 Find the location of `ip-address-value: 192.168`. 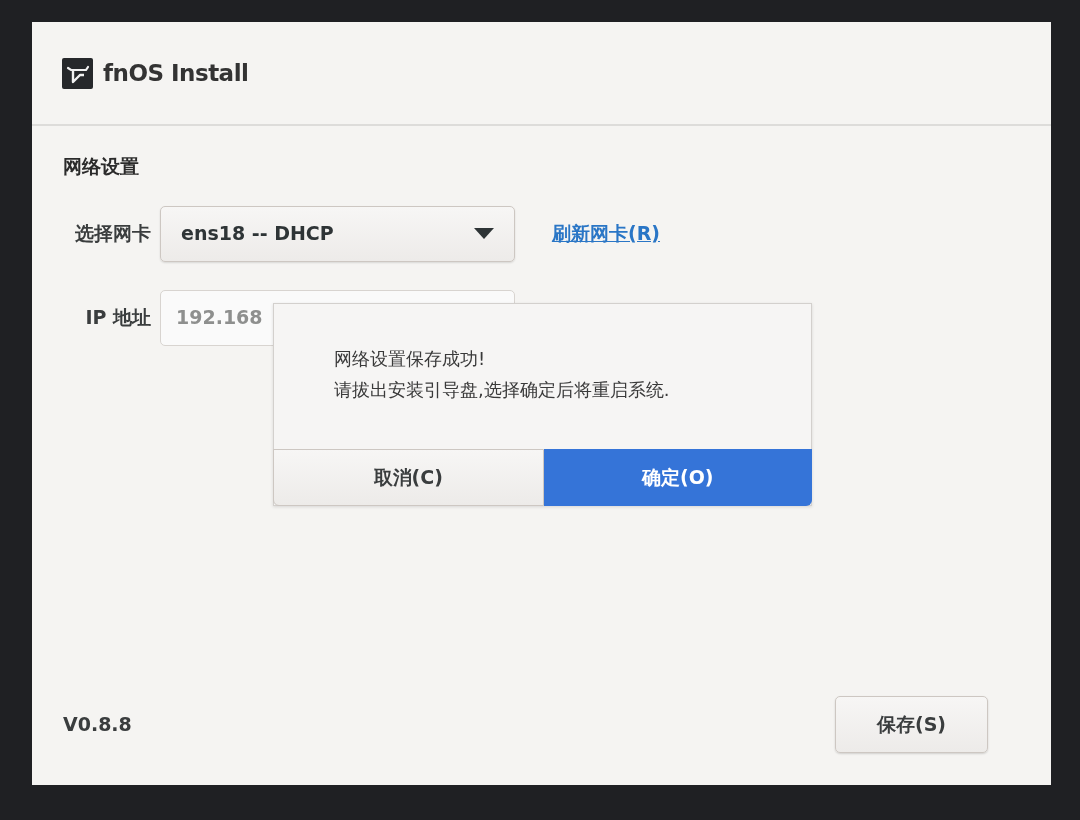

ip-address-value: 192.168 is located at coordinates (219, 318).